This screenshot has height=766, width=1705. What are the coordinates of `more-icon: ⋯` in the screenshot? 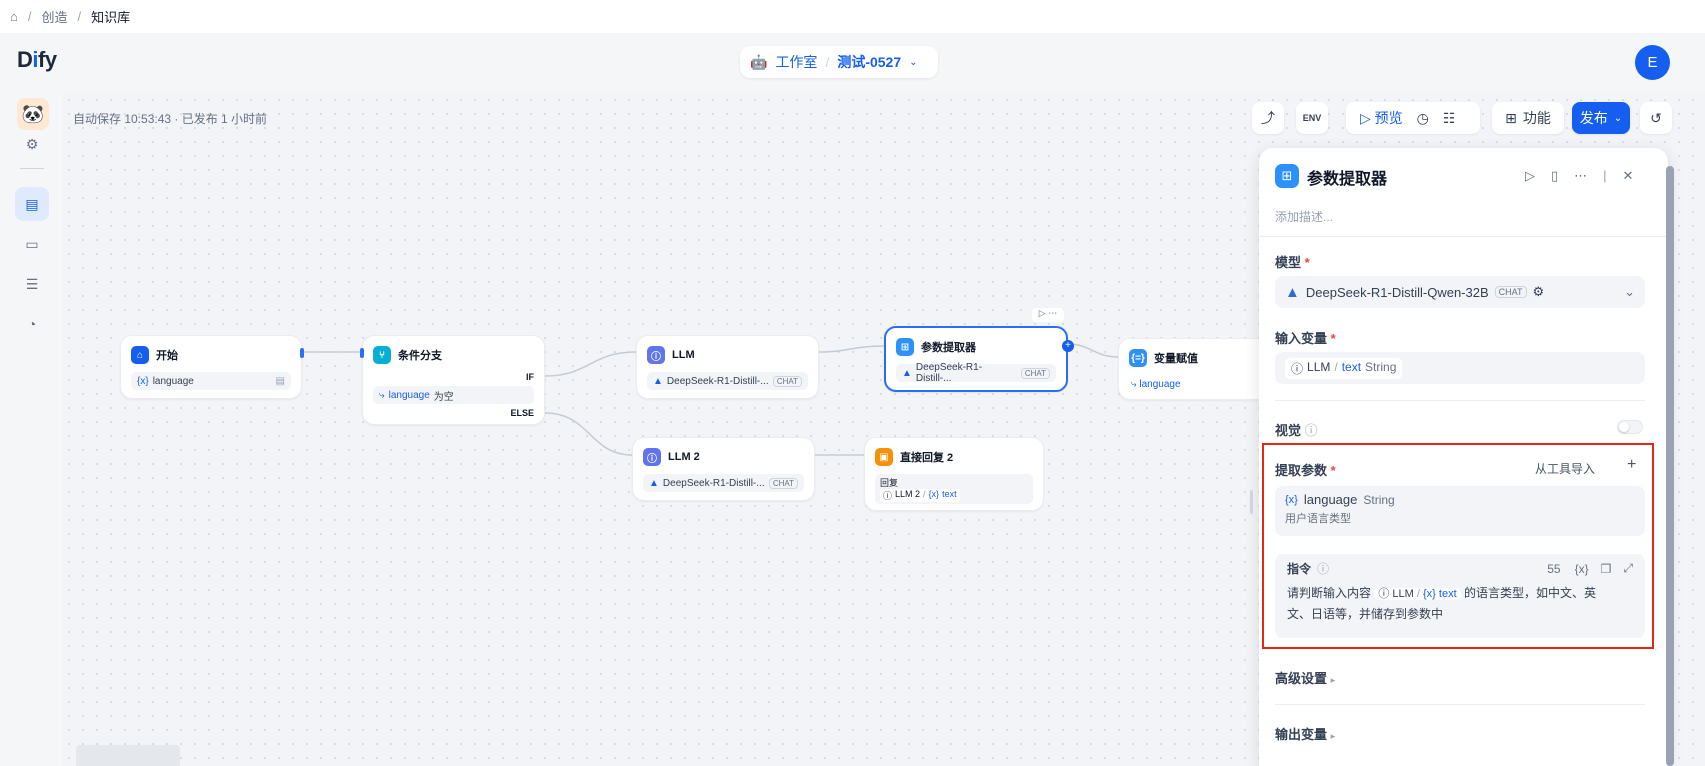 It's located at (1580, 176).